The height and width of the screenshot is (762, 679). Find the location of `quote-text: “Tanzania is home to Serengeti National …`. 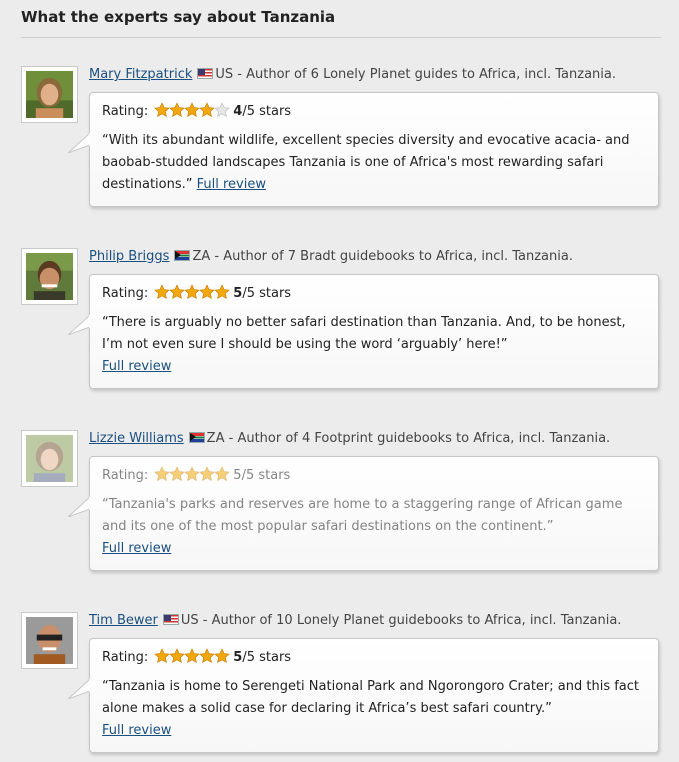

quote-text: “Tanzania is home to Serengeti National … is located at coordinates (371, 697).